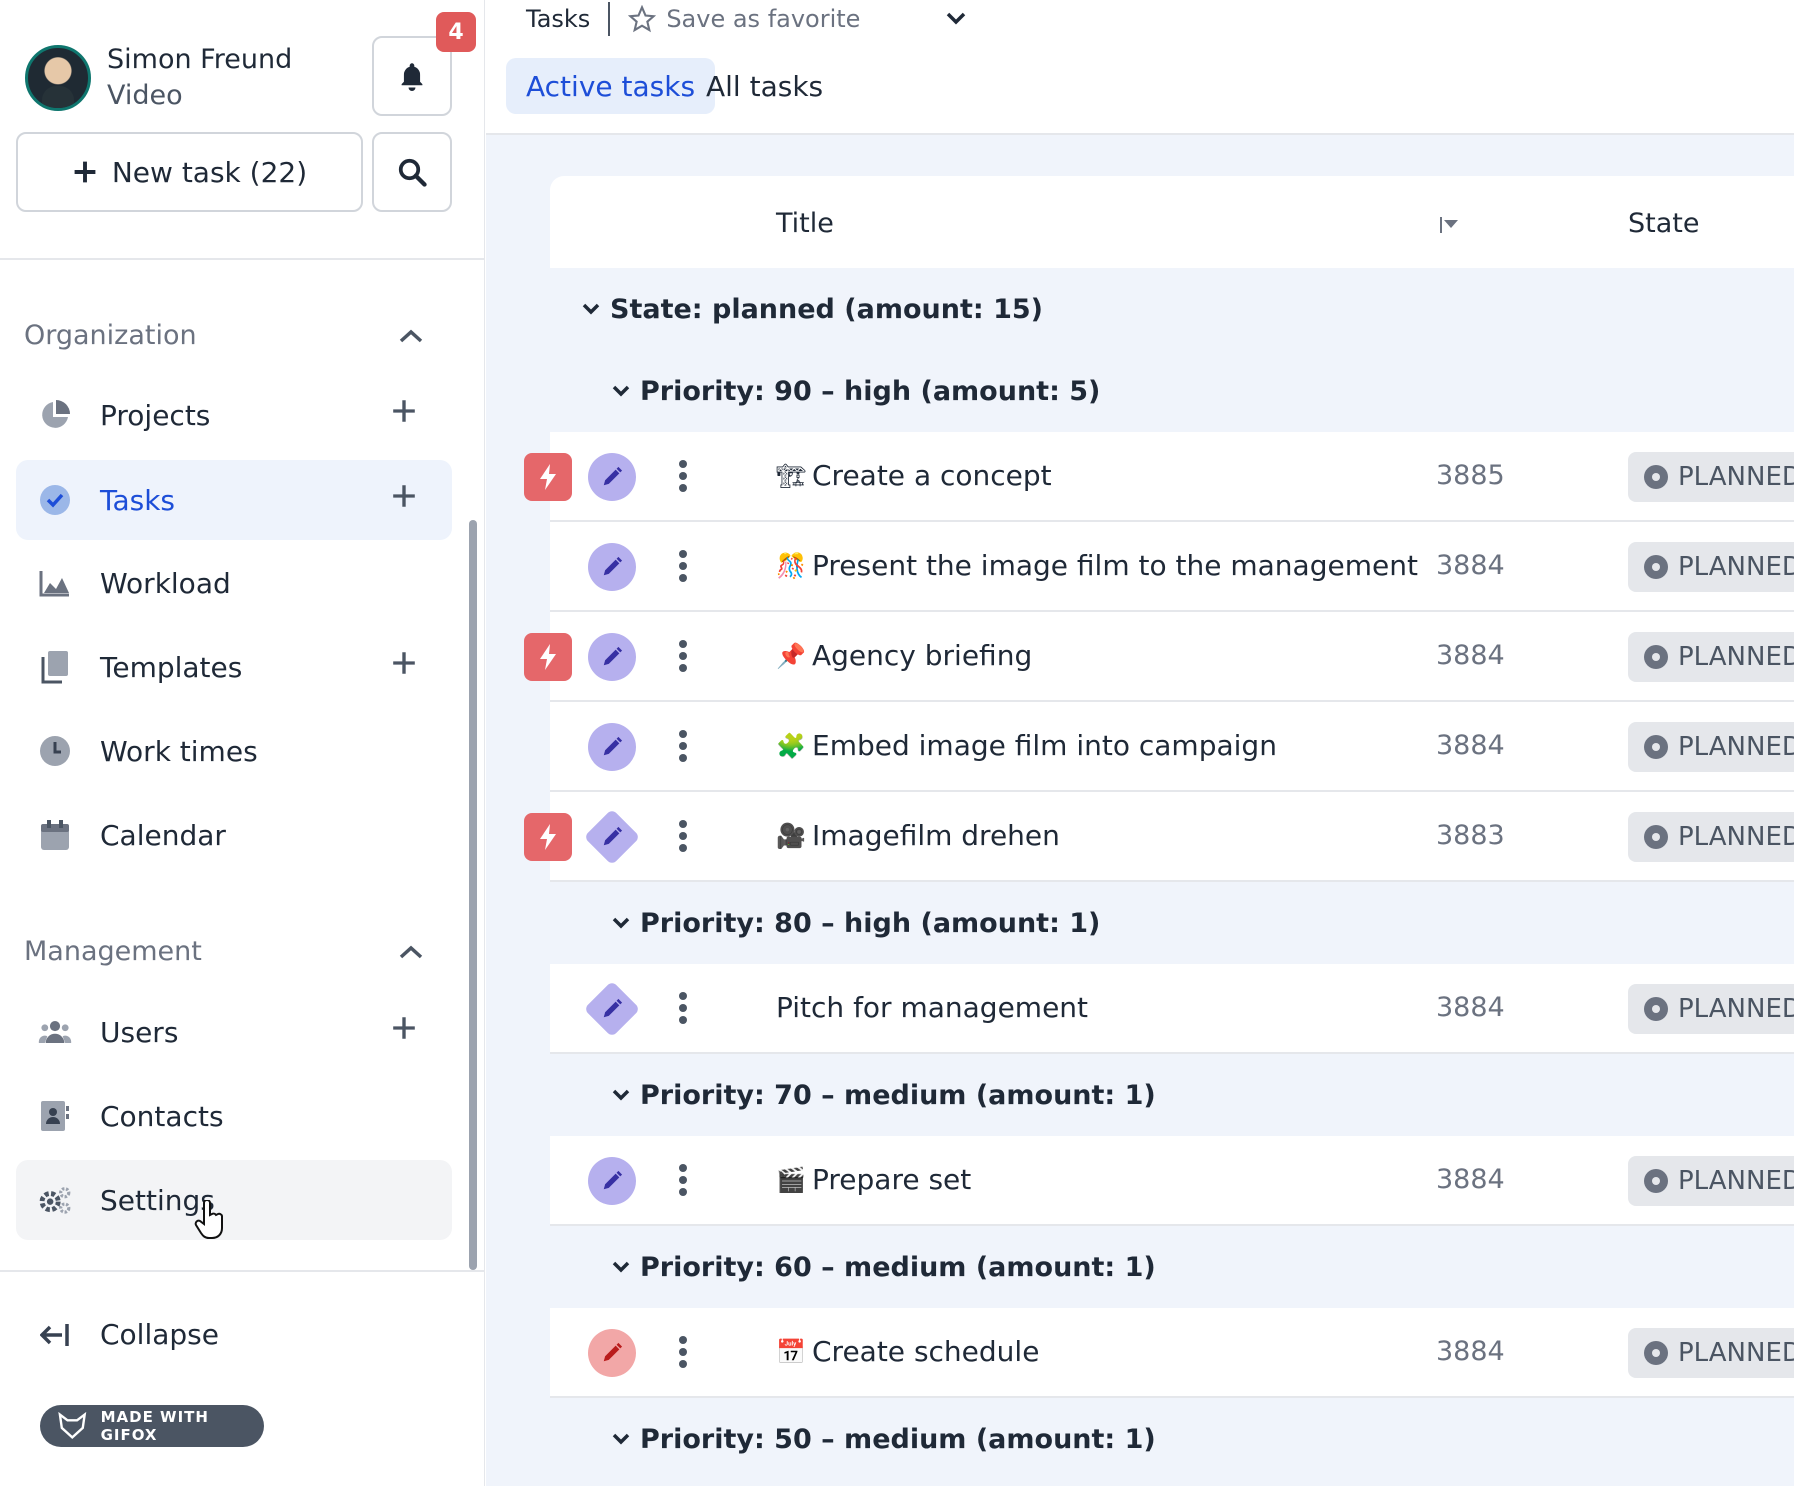  What do you see at coordinates (904, 655) in the screenshot?
I see `task-title-cell: 📌 Agency briefing` at bounding box center [904, 655].